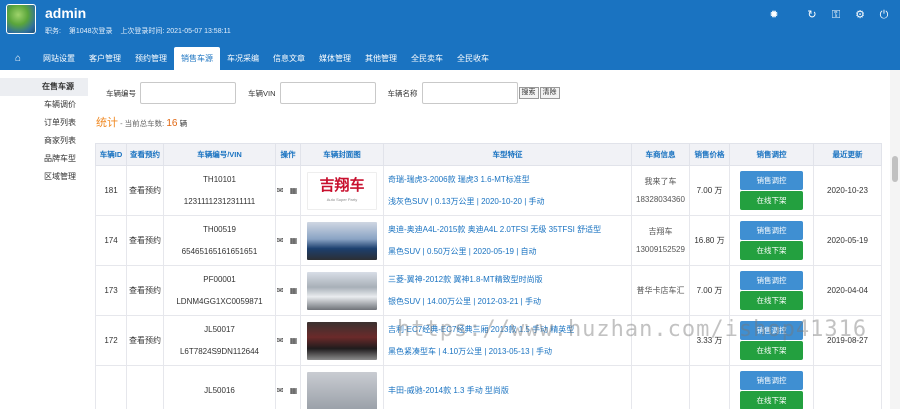 Image resolution: width=900 pixels, height=409 pixels. What do you see at coordinates (44, 87) in the screenshot?
I see `sidebar-item-on-sale: 在售车源` at bounding box center [44, 87].